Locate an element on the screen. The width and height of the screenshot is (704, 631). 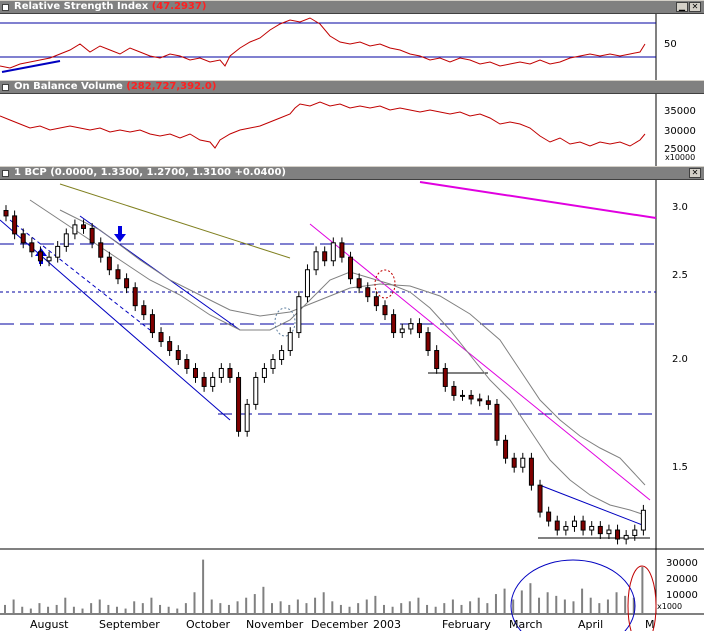
month-label: December is located at coordinates (340, 624).